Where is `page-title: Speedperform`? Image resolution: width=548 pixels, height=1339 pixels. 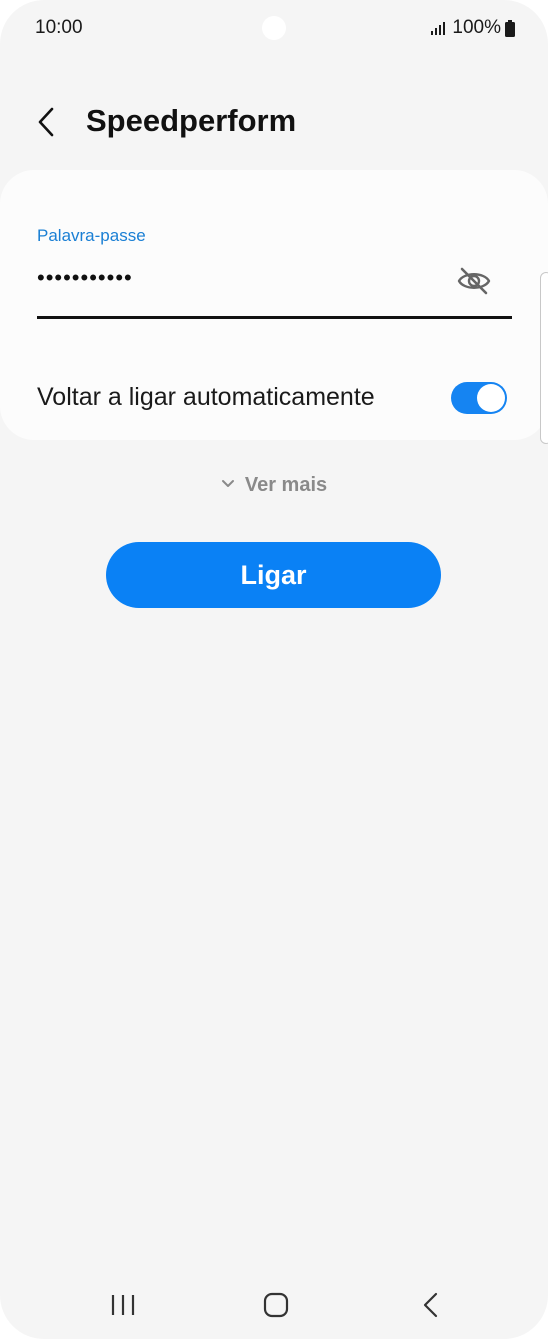 page-title: Speedperform is located at coordinates (191, 120).